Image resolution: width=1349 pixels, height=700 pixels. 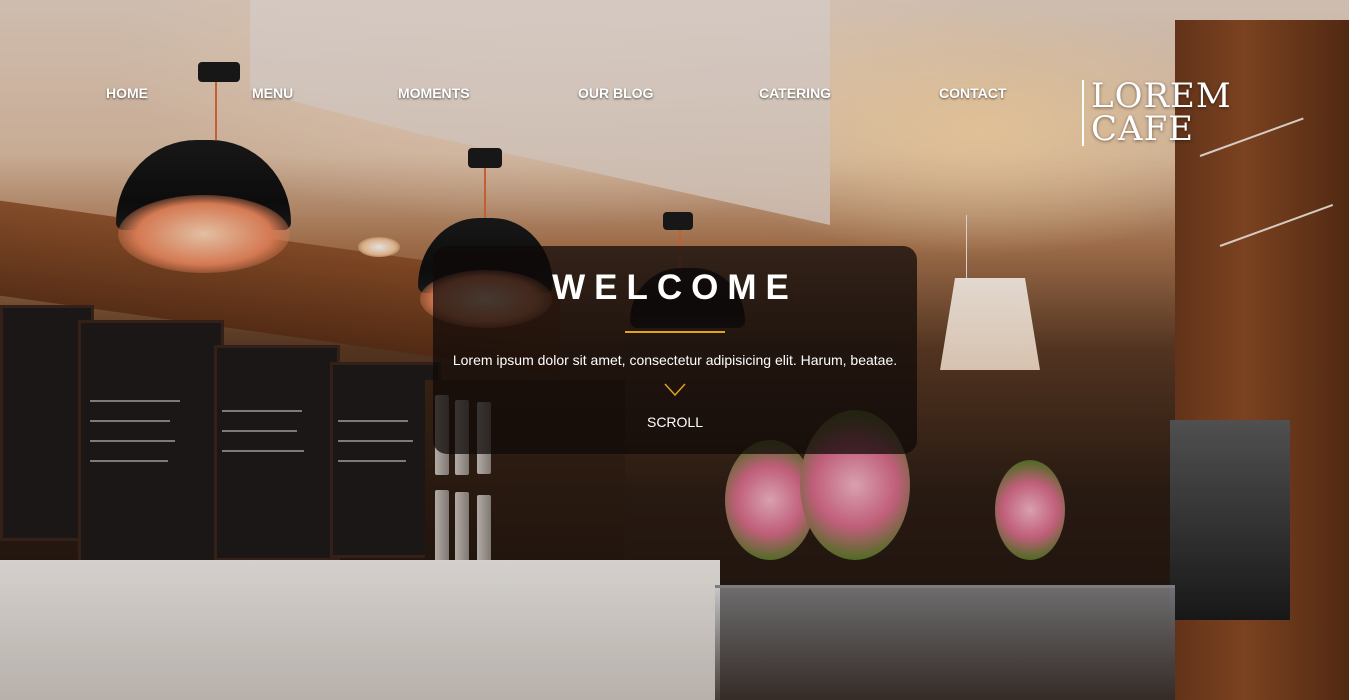 I want to click on logo-line-2: CAFE, so click(x=1142, y=129).